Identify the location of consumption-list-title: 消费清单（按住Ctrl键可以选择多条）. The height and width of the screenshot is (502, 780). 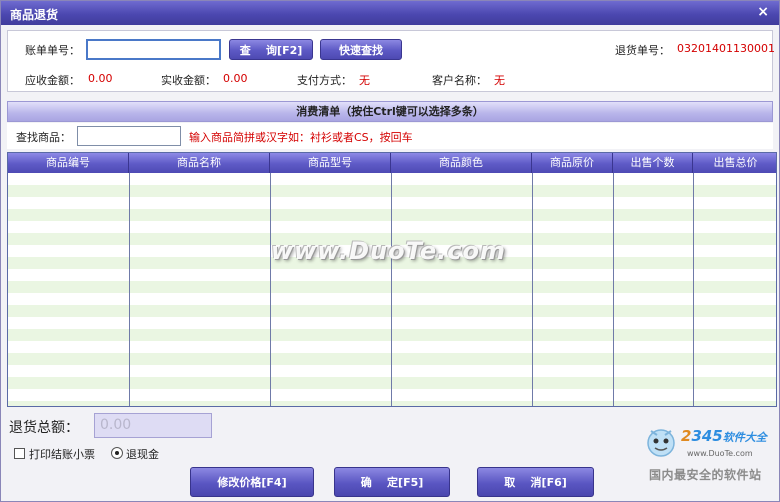
(390, 111).